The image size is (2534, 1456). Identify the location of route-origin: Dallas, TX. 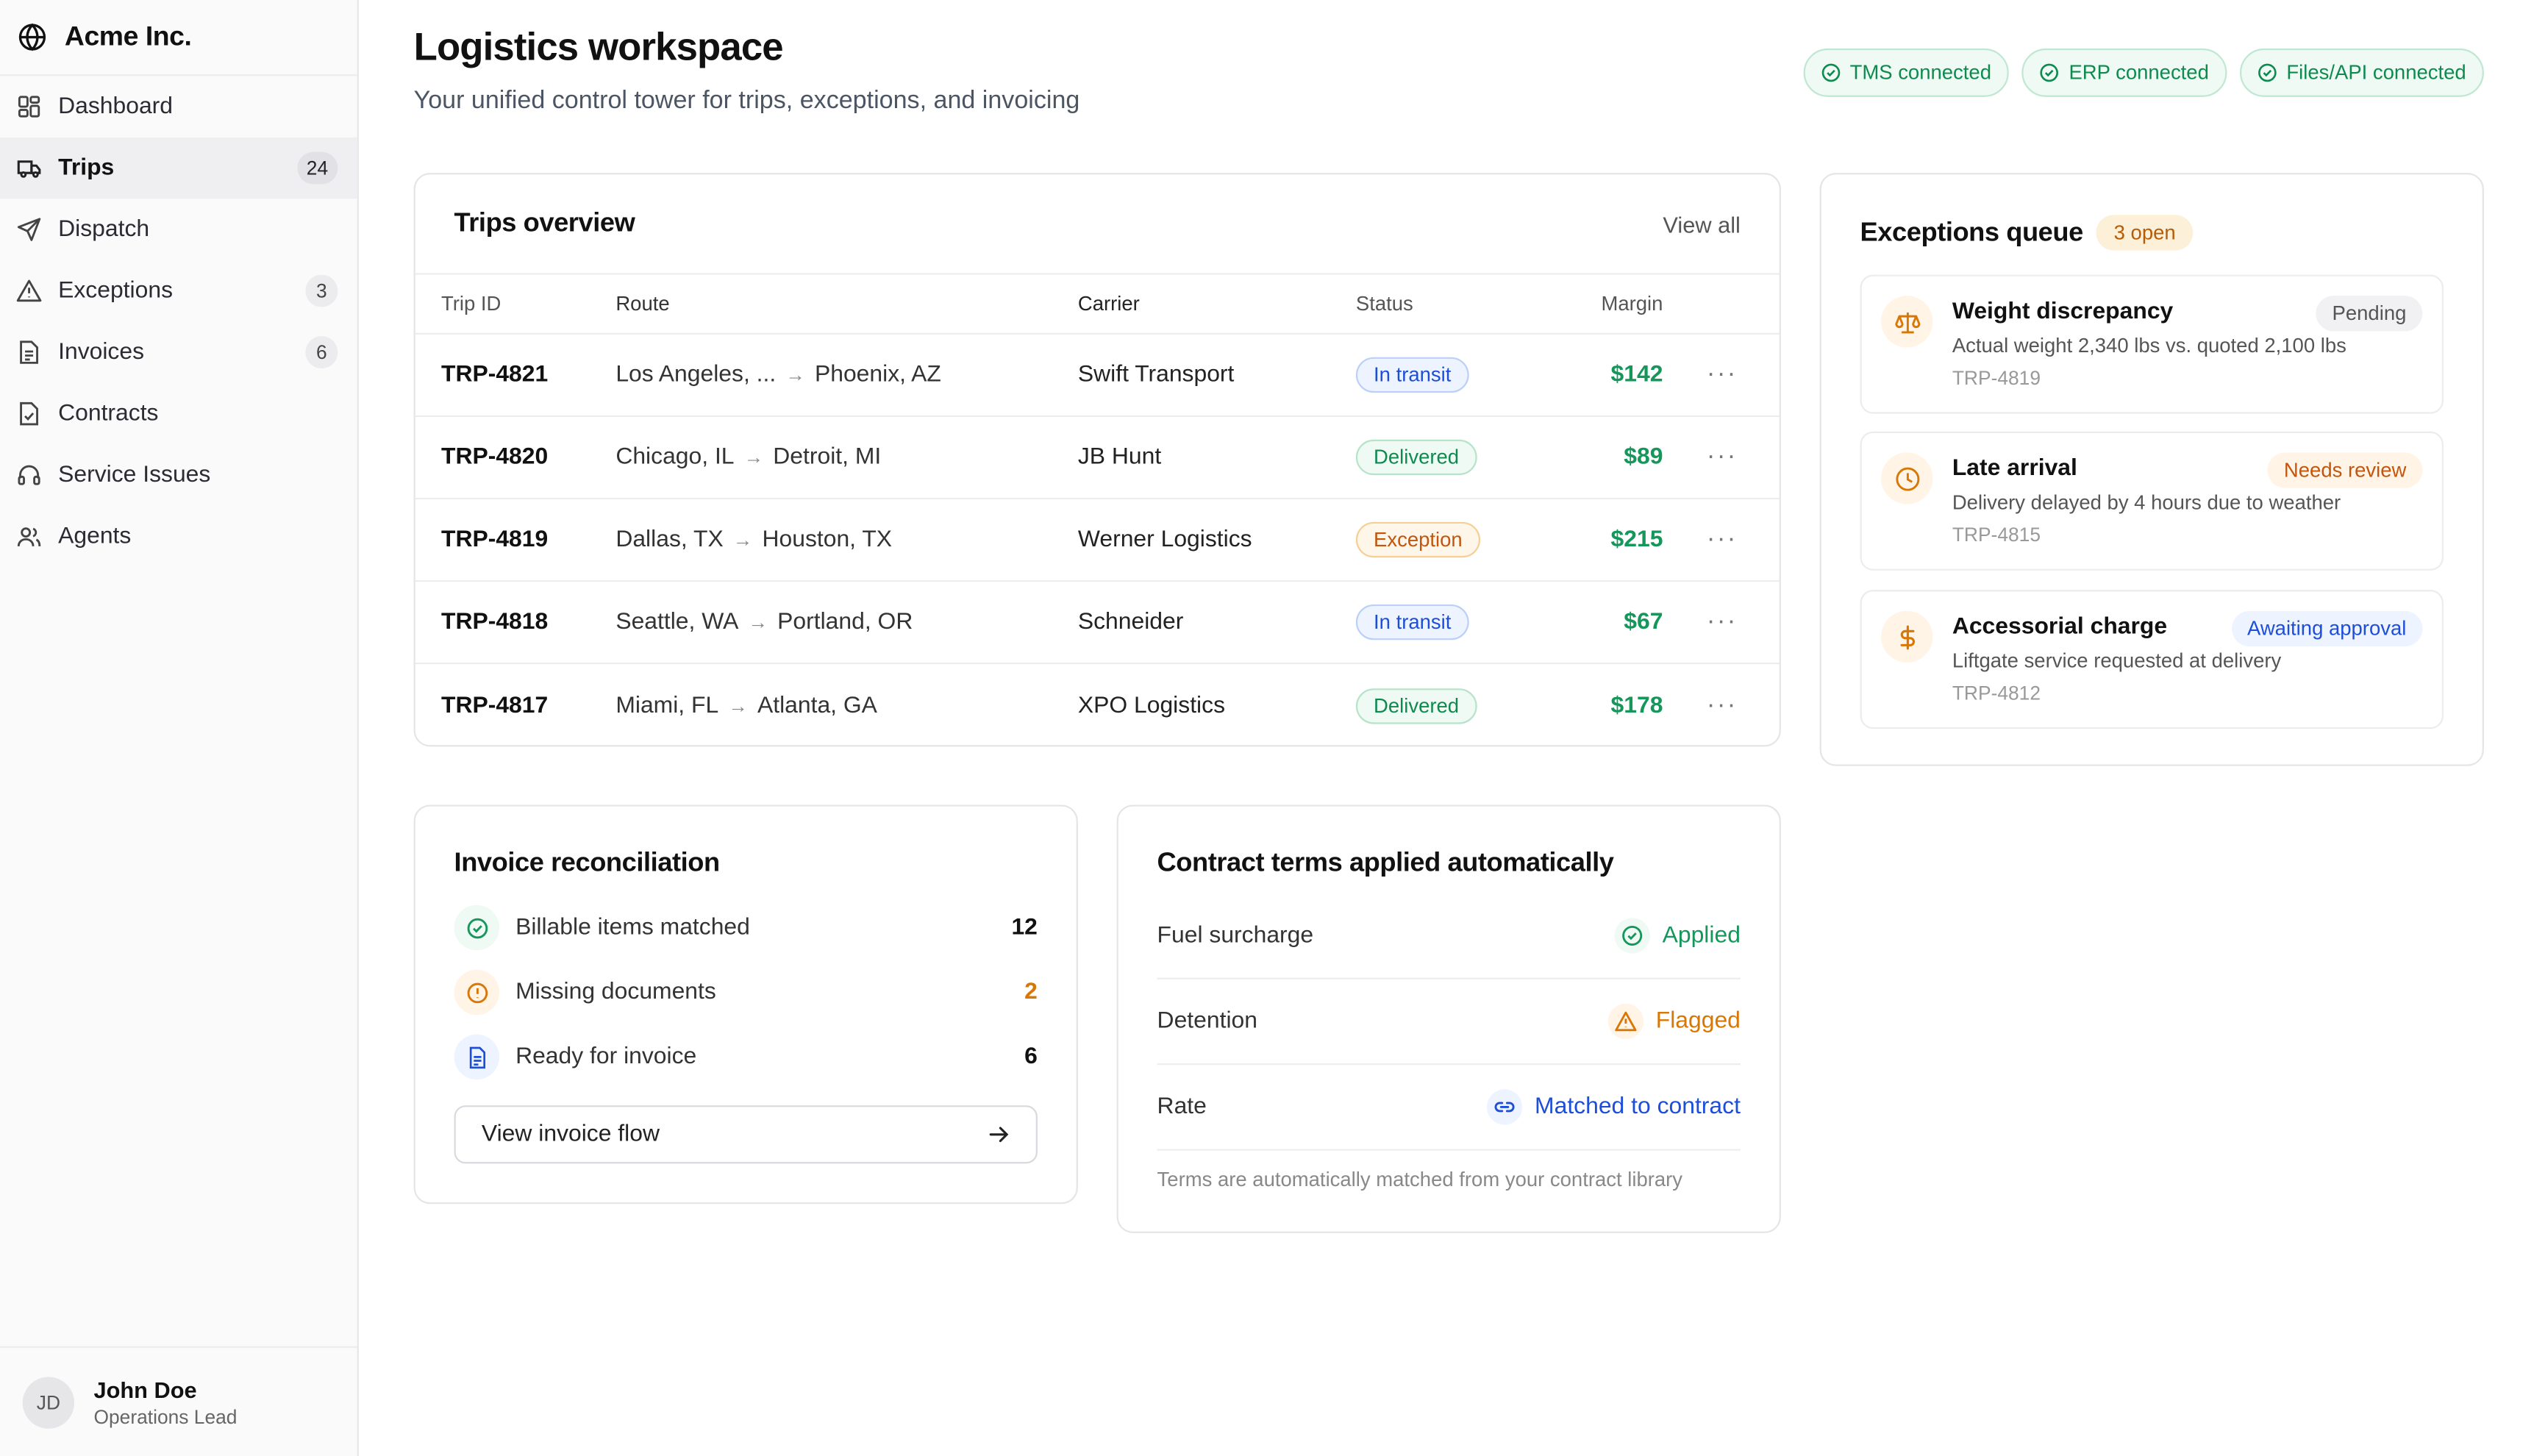
(669, 540).